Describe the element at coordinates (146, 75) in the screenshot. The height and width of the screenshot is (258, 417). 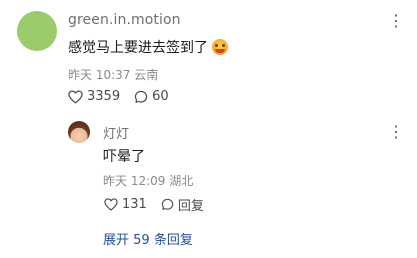
I see `comment-location: 云南` at that location.